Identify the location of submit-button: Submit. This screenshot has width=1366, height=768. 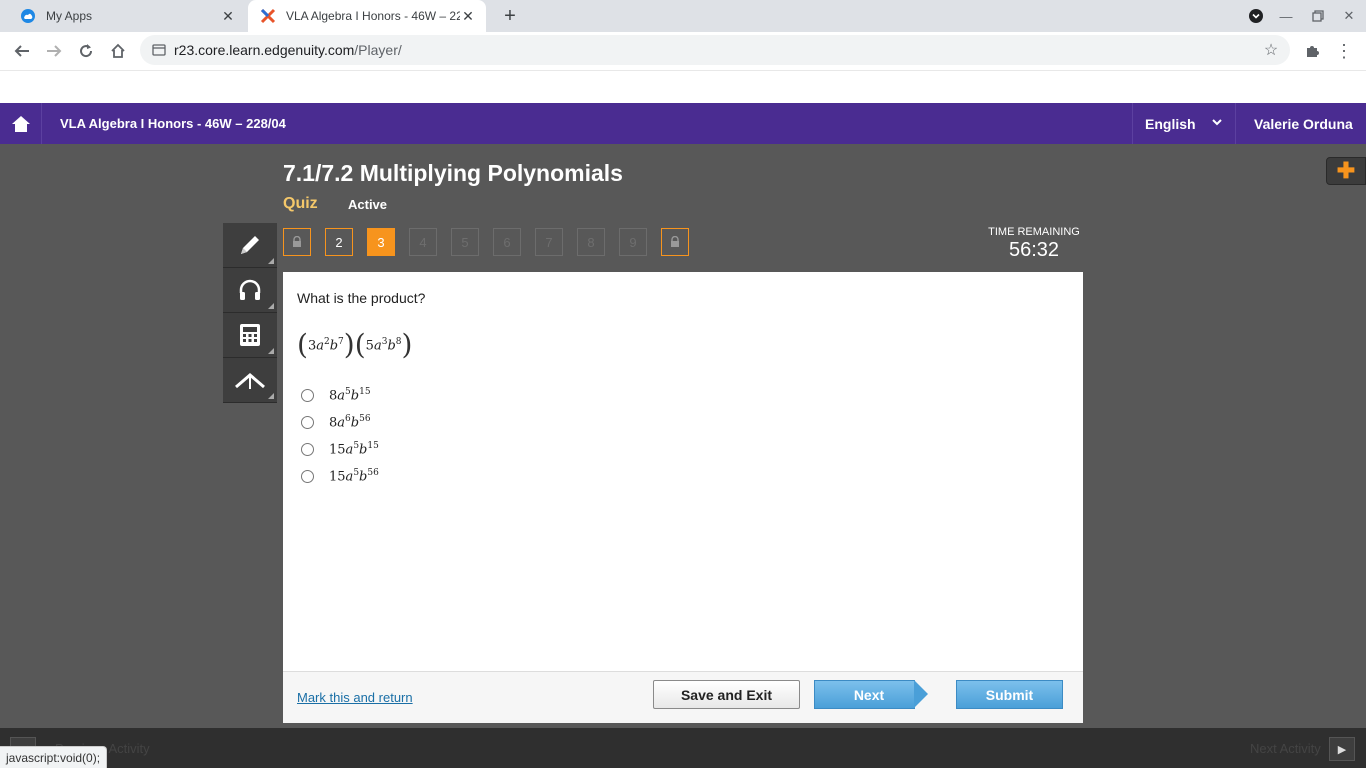
(1009, 694).